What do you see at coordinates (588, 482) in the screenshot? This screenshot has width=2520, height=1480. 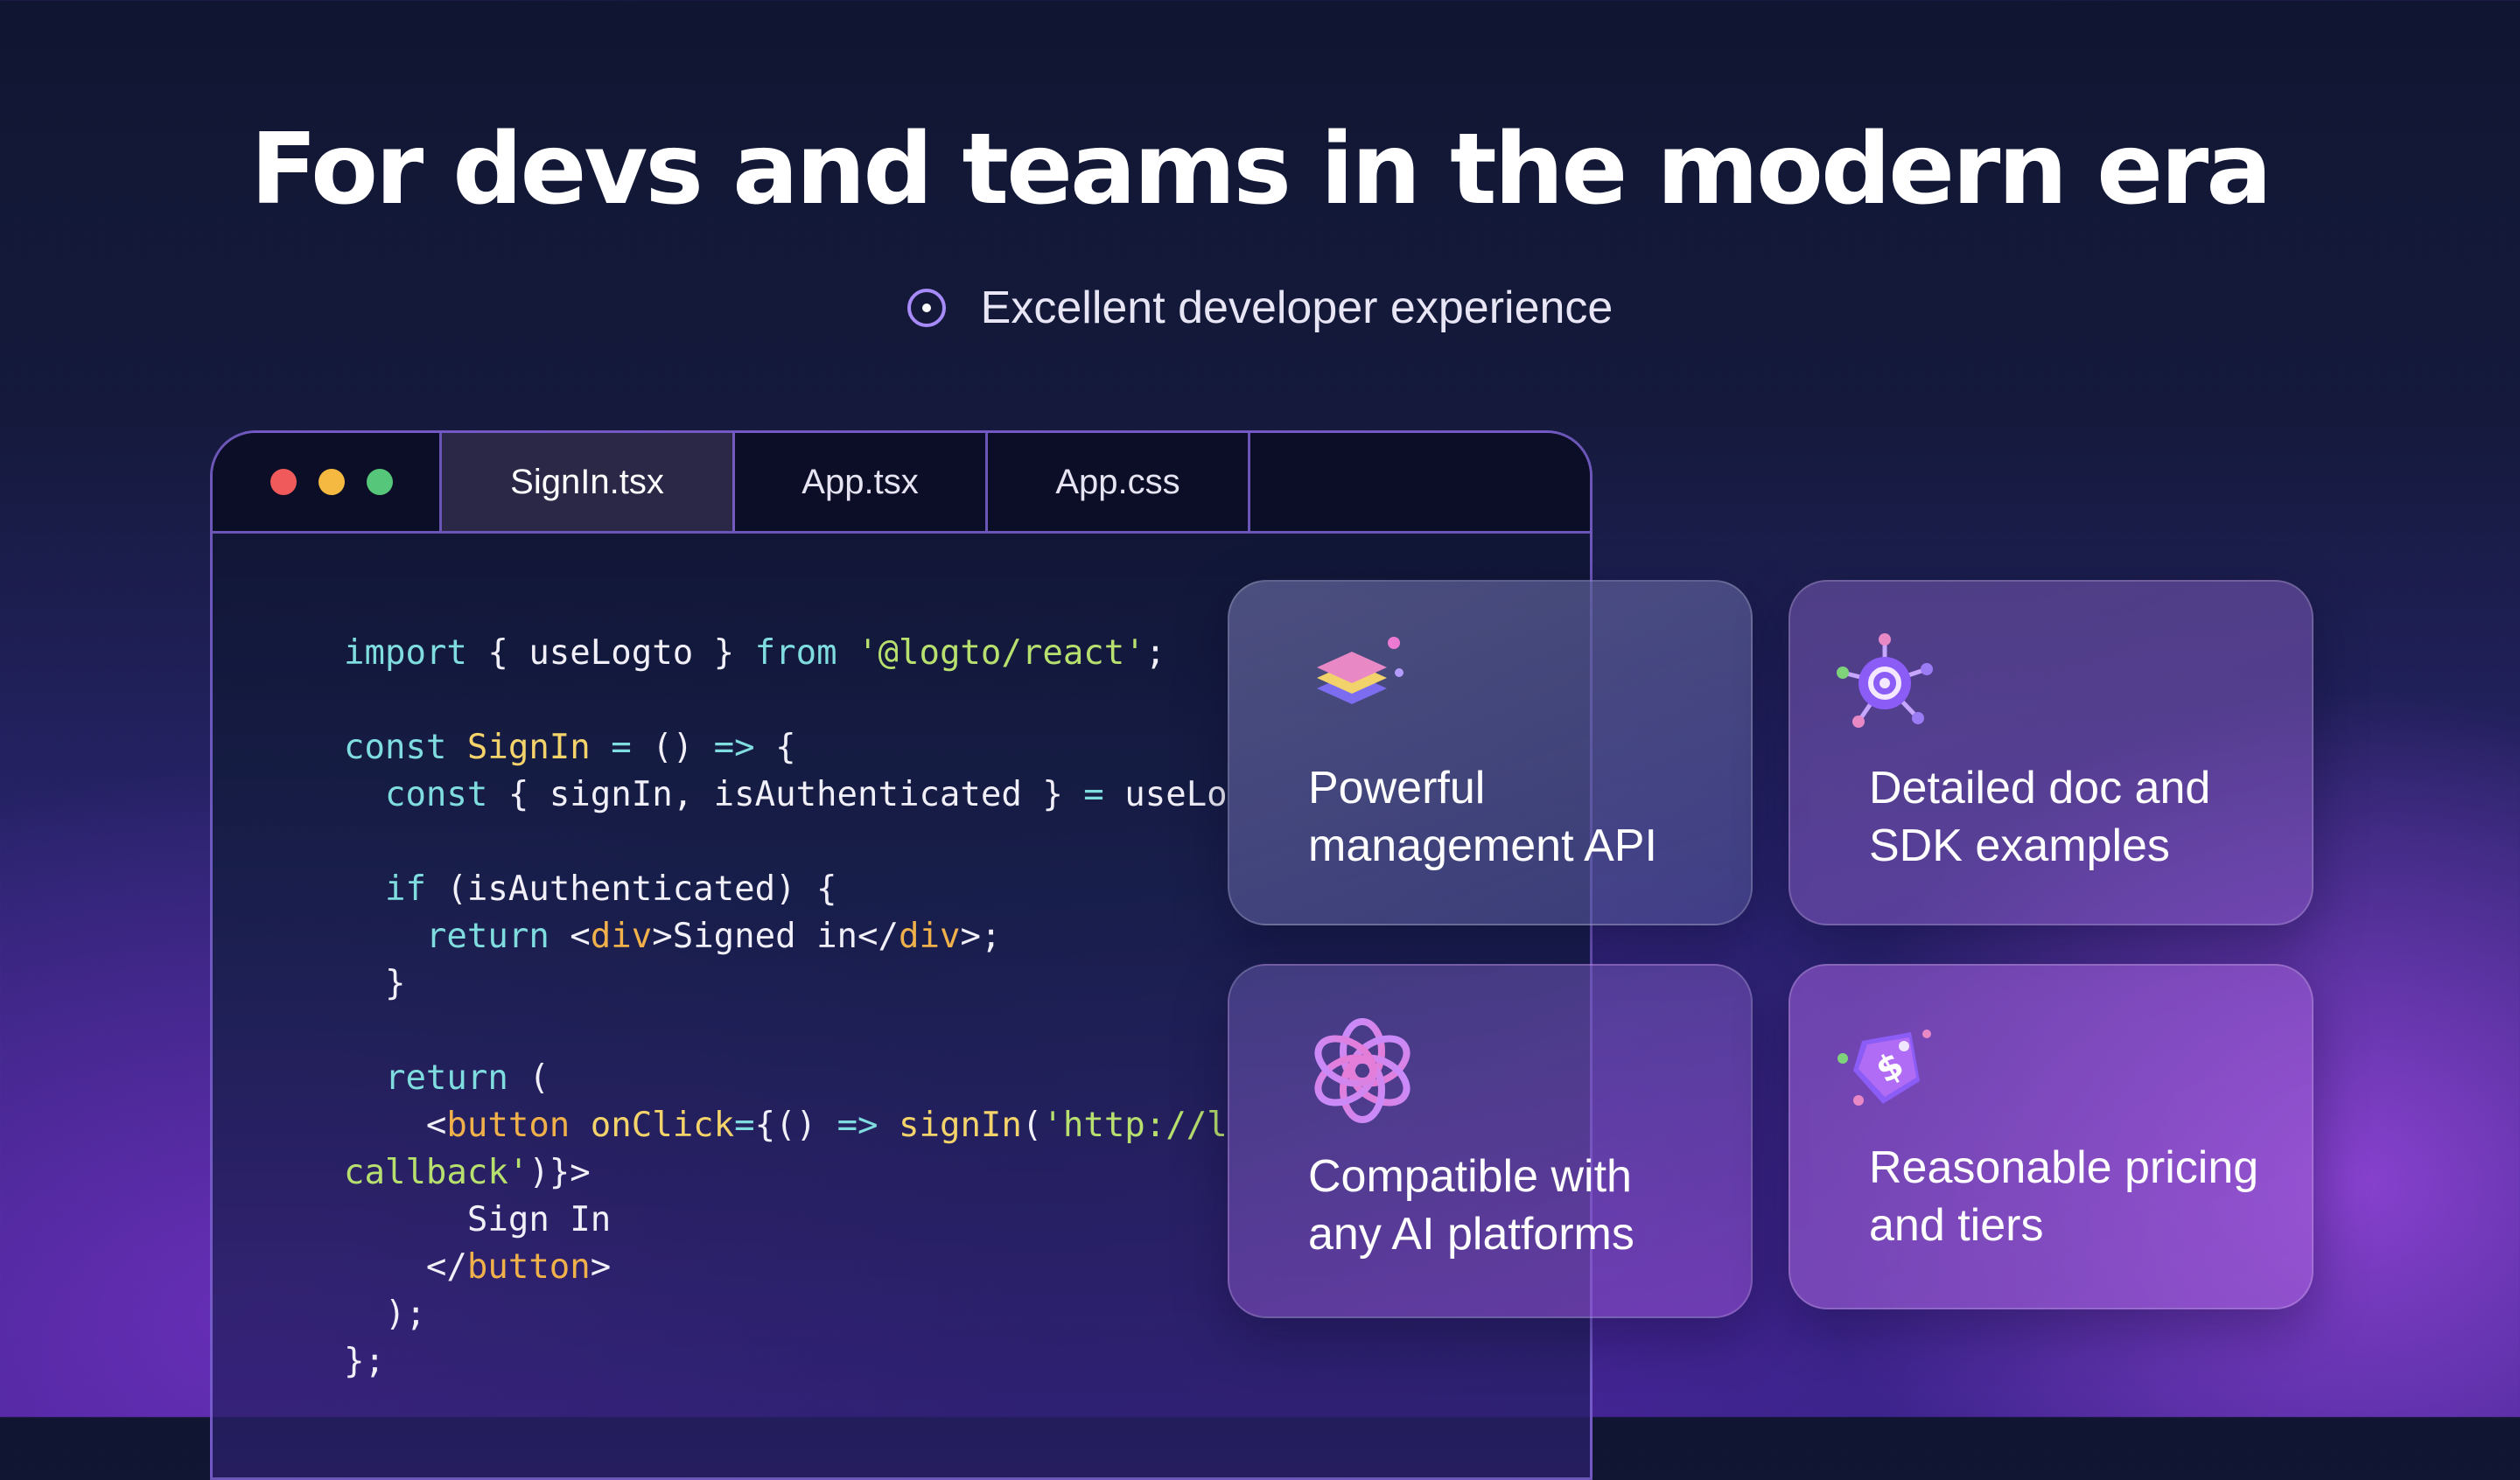 I see `tab-signin-tsx: SignIn.tsx` at bounding box center [588, 482].